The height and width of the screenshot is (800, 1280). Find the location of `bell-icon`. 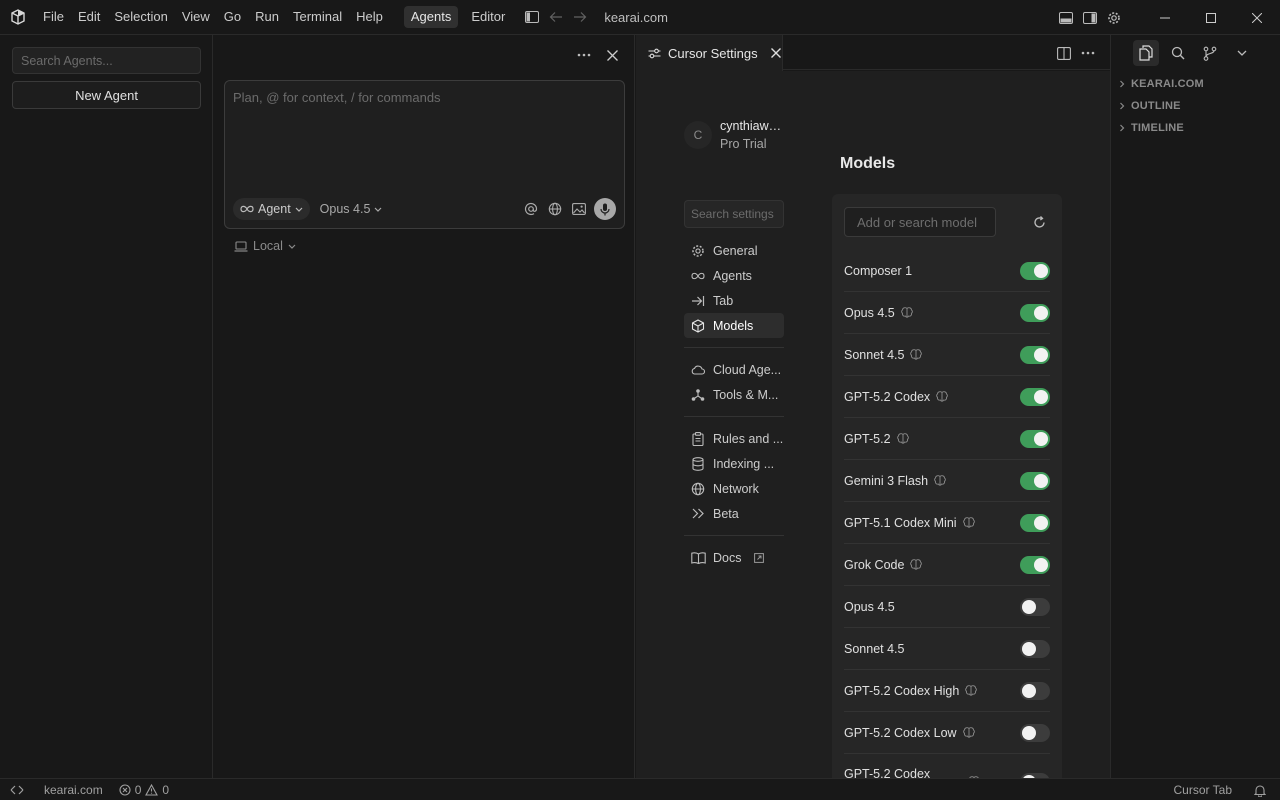

bell-icon is located at coordinates (1263, 789).